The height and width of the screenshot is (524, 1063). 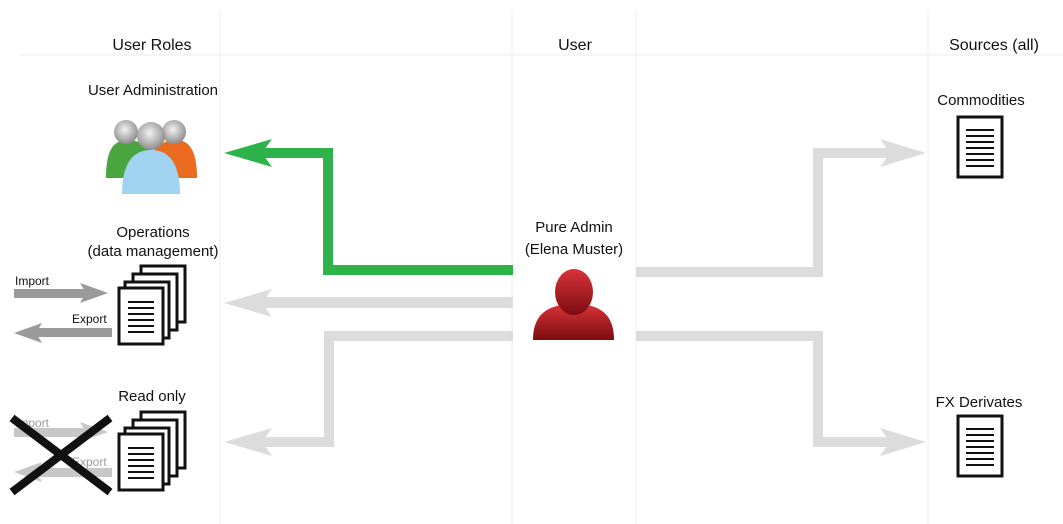 I want to click on source-commodities-label: Commodities, so click(x=981, y=100).